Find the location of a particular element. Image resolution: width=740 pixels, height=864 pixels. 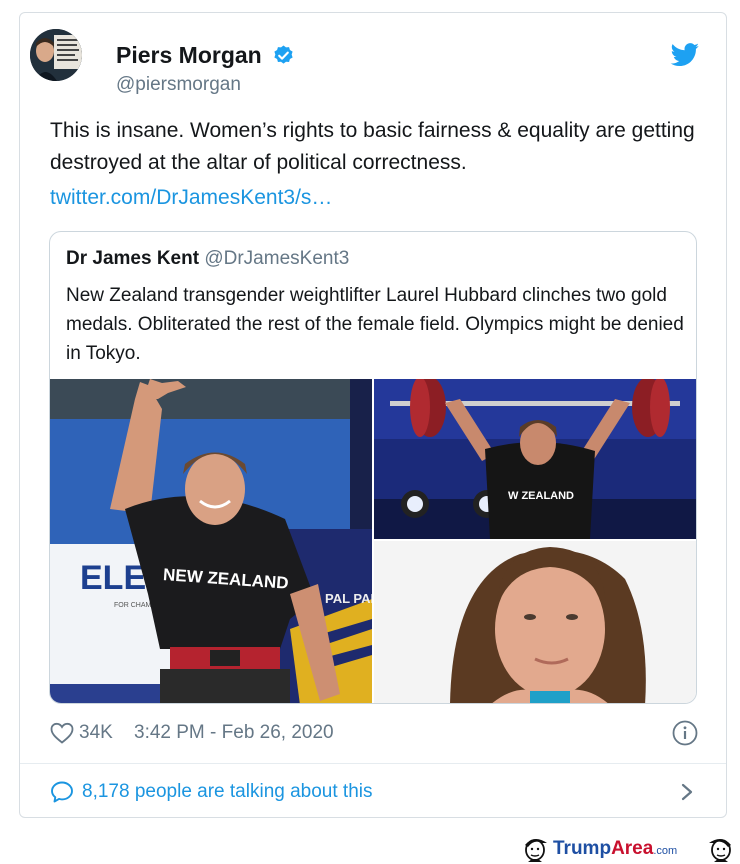

info-icon is located at coordinates (685, 733).